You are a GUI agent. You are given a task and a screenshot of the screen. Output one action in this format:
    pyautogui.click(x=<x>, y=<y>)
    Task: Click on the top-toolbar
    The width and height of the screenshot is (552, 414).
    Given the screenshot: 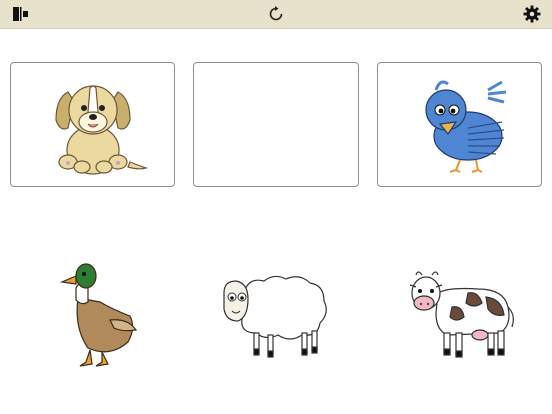 What is the action you would take?
    pyautogui.click(x=276, y=14)
    